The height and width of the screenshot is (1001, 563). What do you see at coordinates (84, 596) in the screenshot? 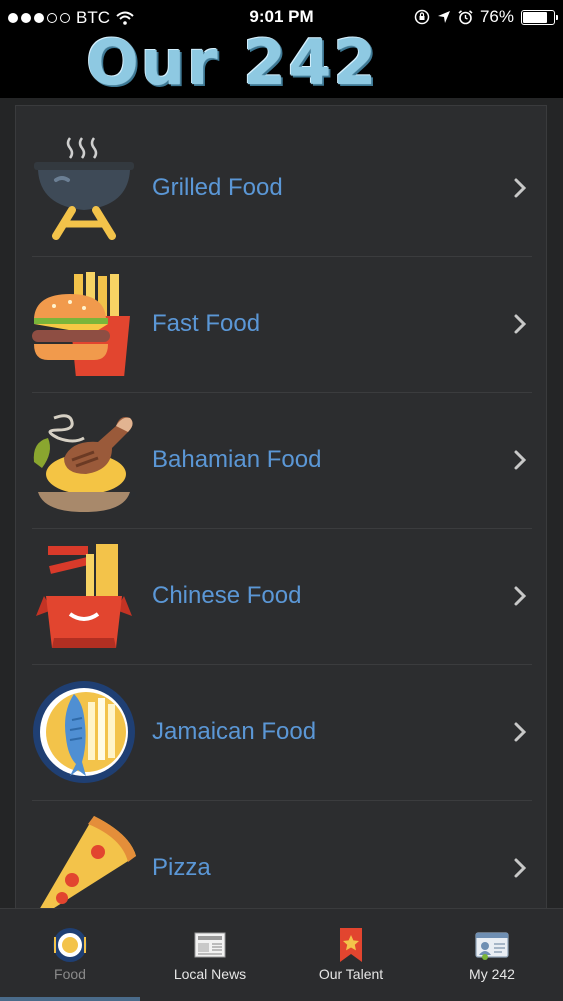
I see `takeout-box-icon` at bounding box center [84, 596].